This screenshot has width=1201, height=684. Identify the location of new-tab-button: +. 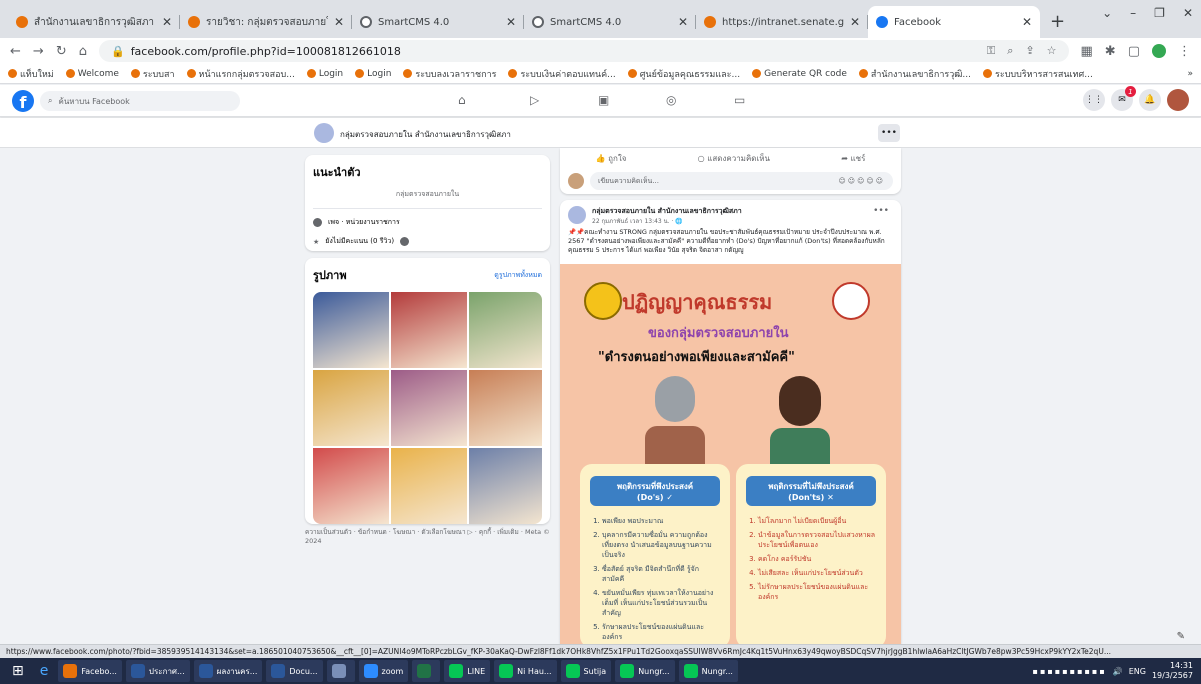
(1057, 24).